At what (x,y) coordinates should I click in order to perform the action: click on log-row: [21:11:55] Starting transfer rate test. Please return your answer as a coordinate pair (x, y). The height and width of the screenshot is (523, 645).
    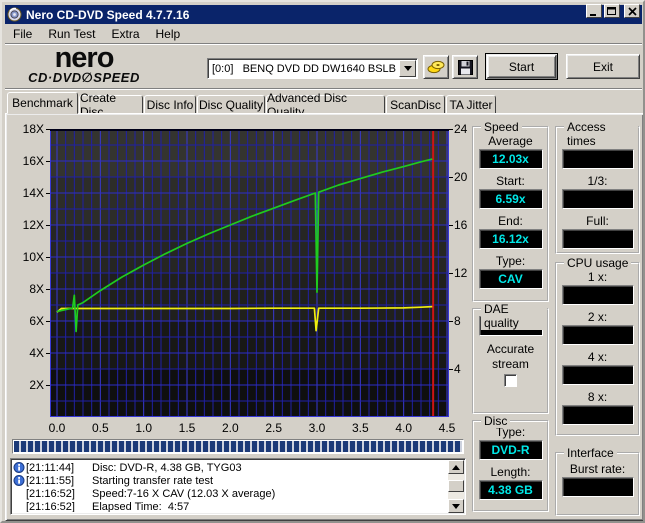
    Looking at the image, I should click on (230, 480).